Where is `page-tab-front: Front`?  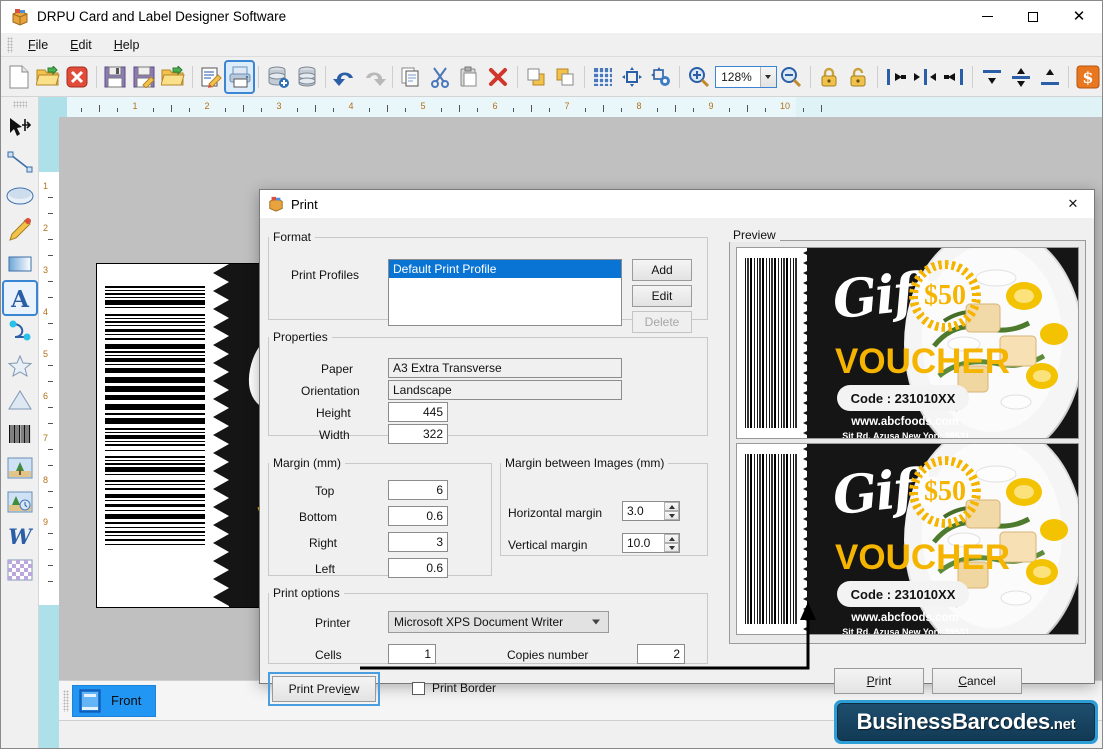
page-tab-front: Front is located at coordinates (114, 700).